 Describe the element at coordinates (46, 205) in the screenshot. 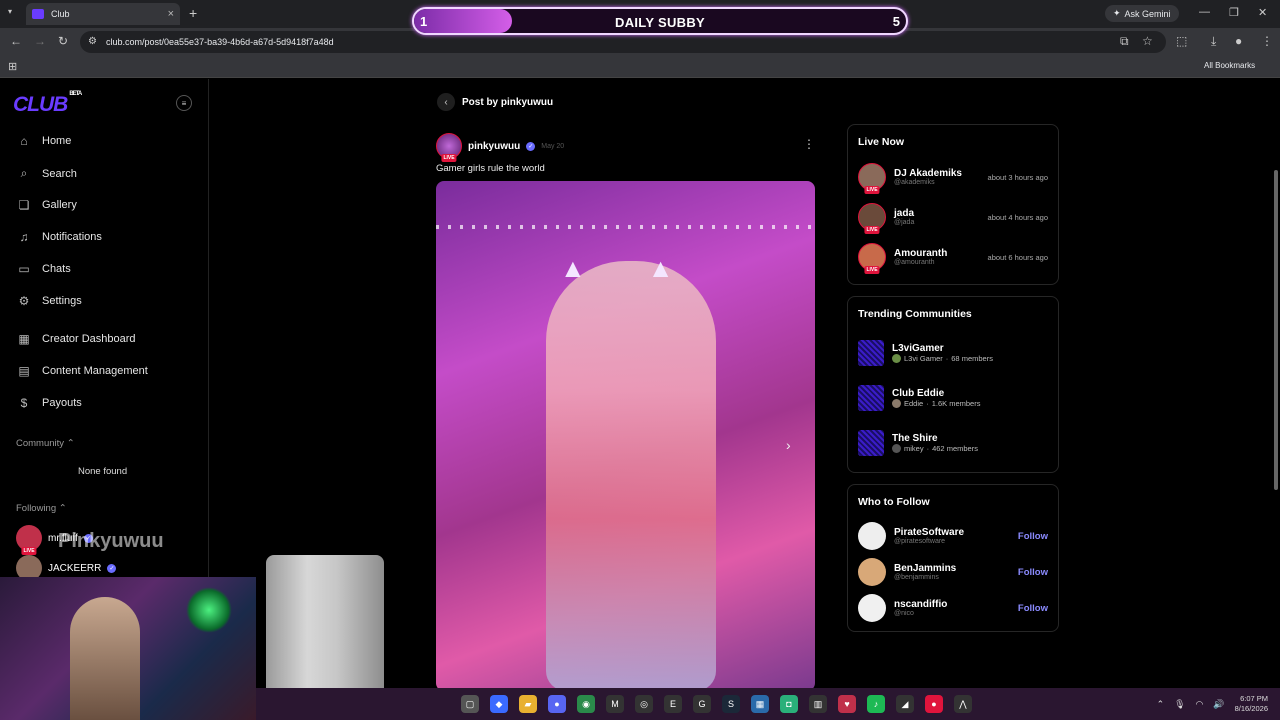

I see `nav-gallery: ❏ Gallery` at that location.